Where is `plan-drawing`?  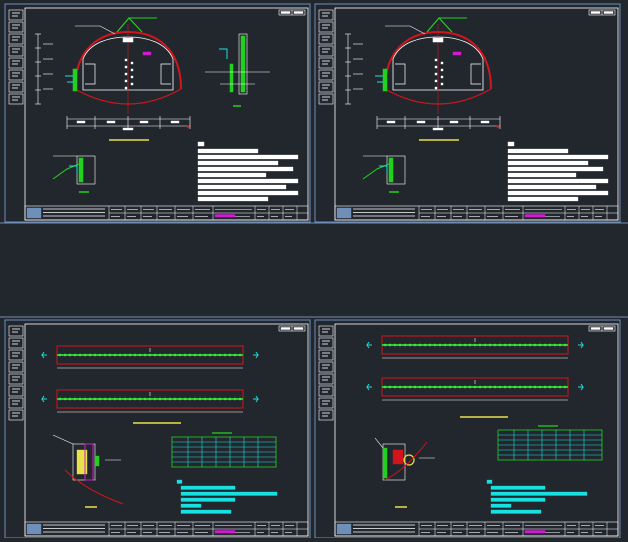 plan-drawing is located at coordinates (475, 376).